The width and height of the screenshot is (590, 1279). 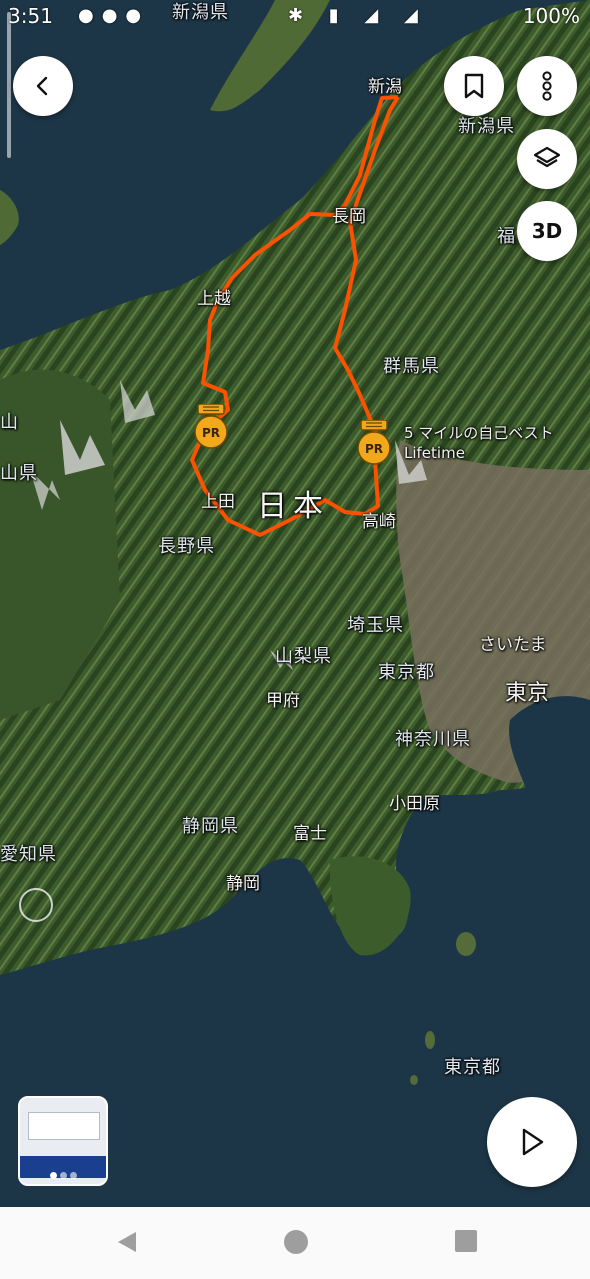 What do you see at coordinates (293, 506) in the screenshot?
I see `map-country-label: 日本` at bounding box center [293, 506].